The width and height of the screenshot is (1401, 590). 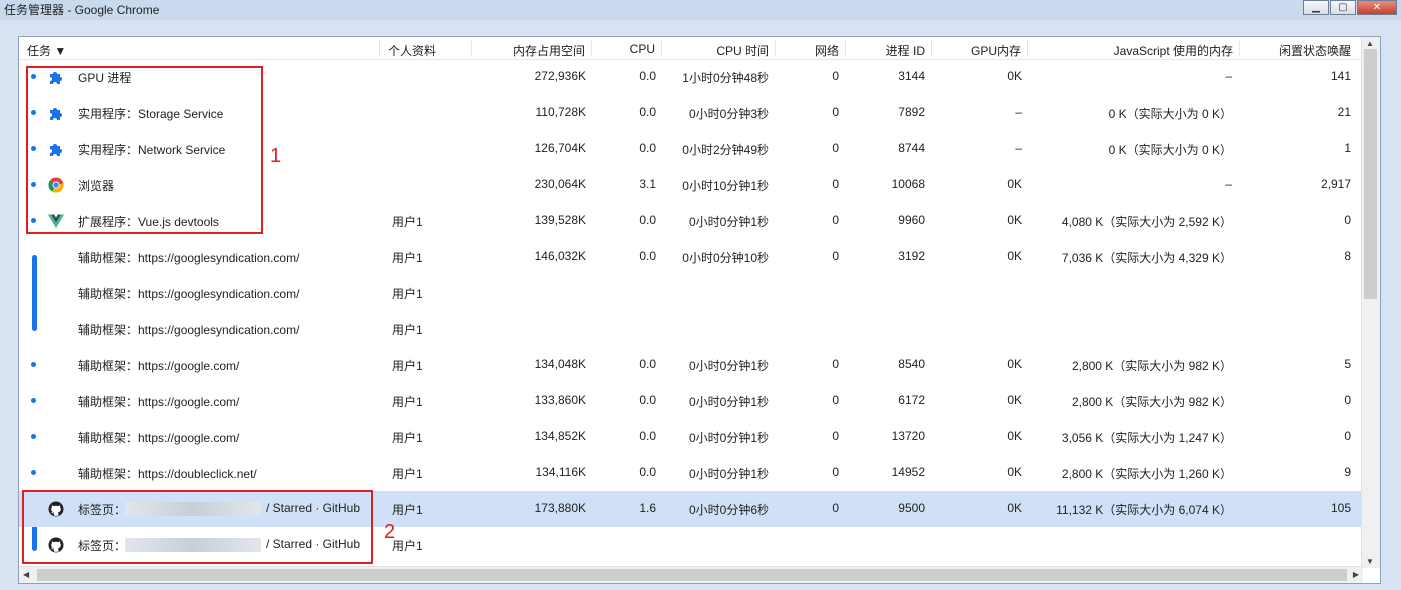 I want to click on column-header-cpu-time: CPU 时间, so click(x=719, y=50).